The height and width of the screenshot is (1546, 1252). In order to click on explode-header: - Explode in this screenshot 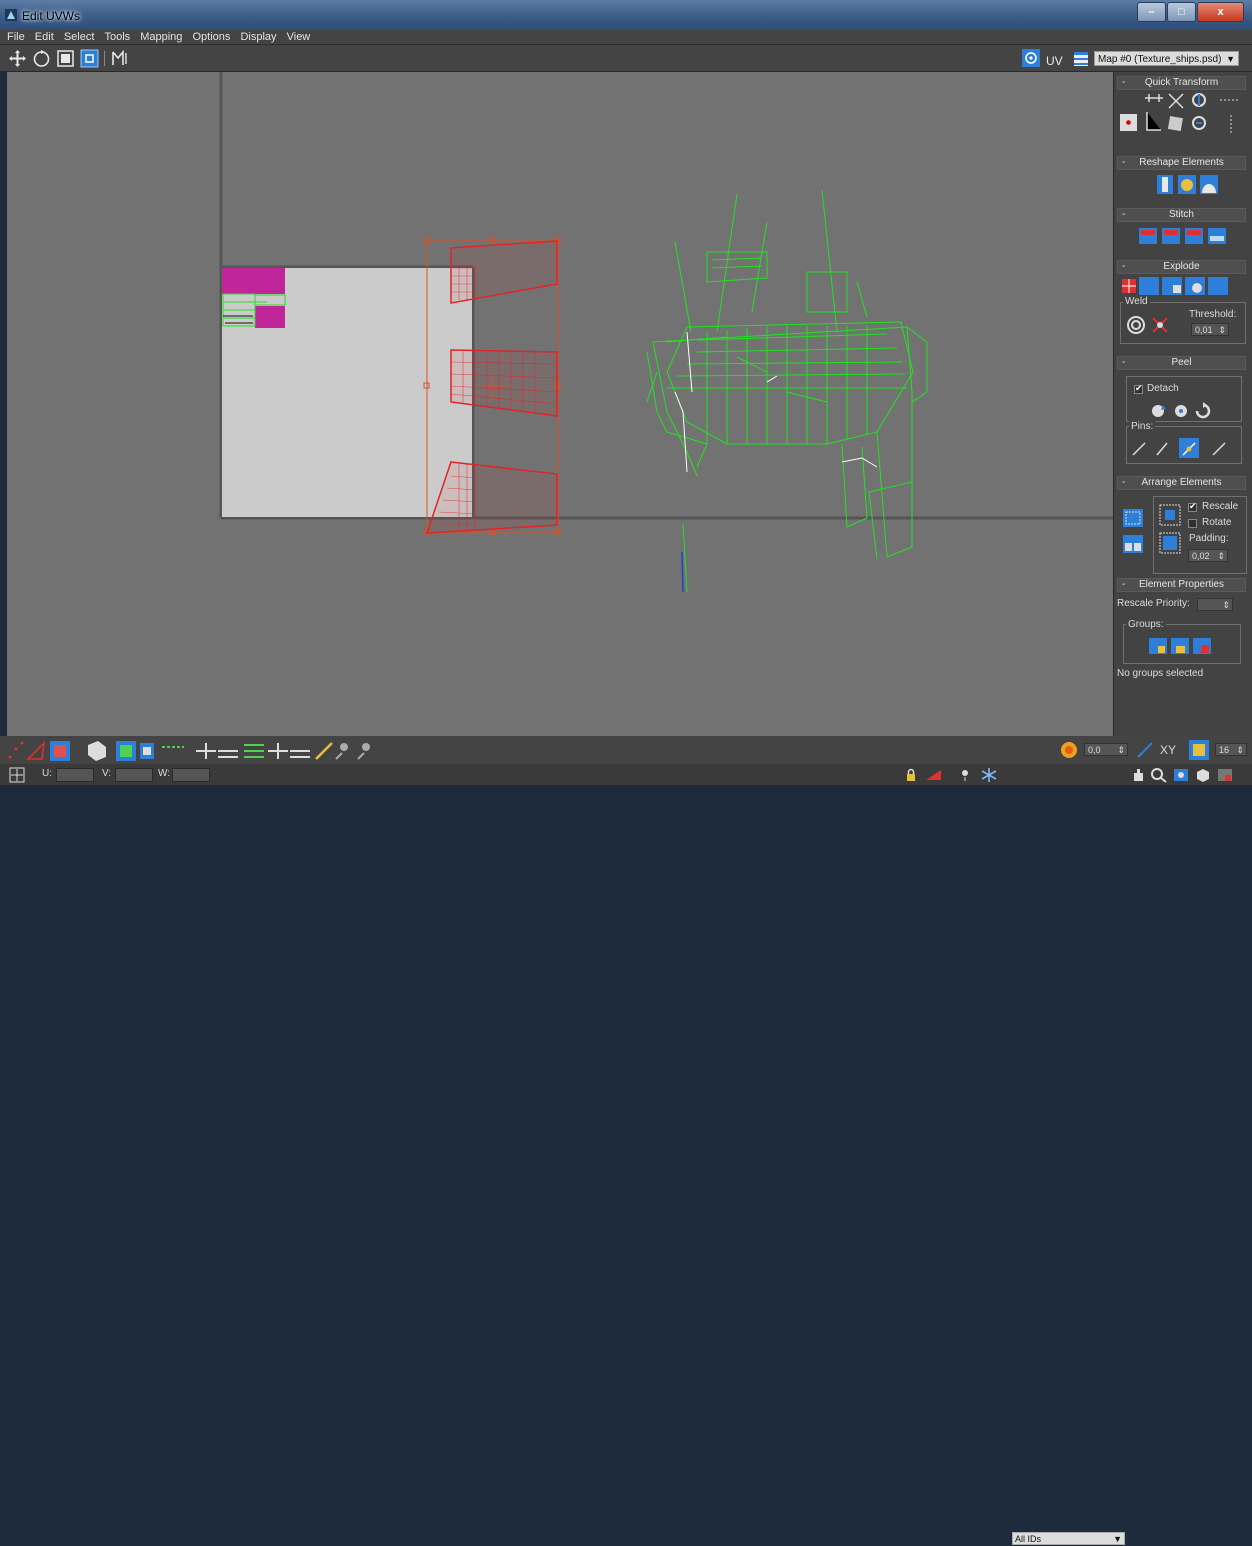, I will do `click(1181, 267)`.